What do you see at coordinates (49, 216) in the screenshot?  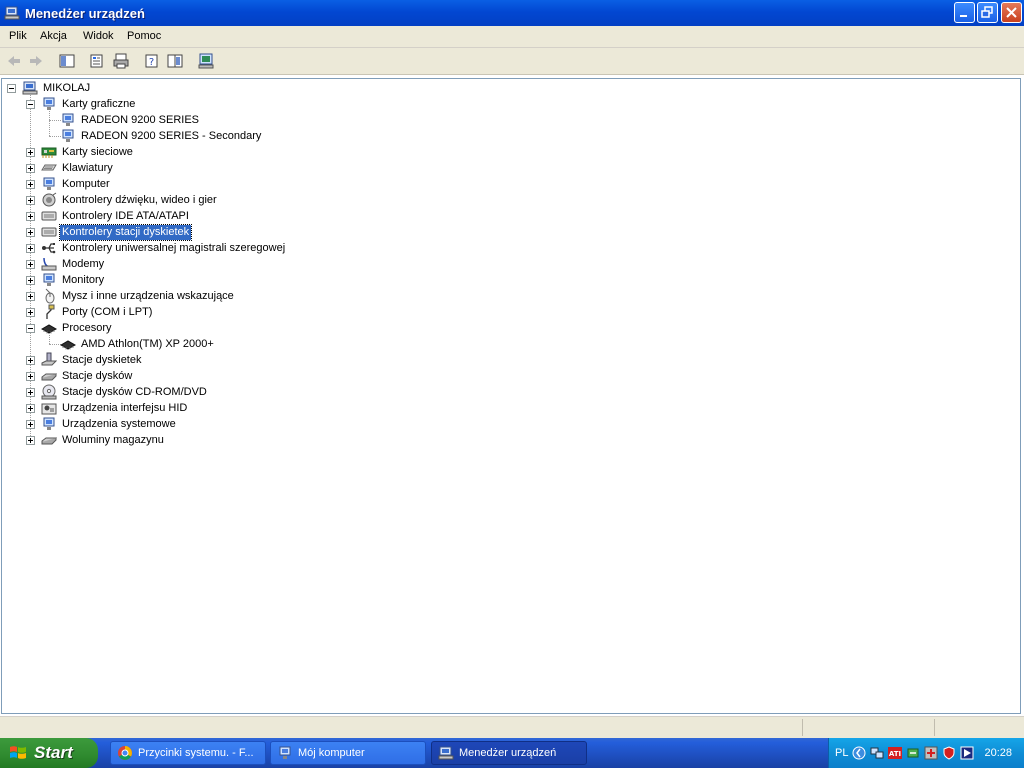 I see `ide-controller-icon` at bounding box center [49, 216].